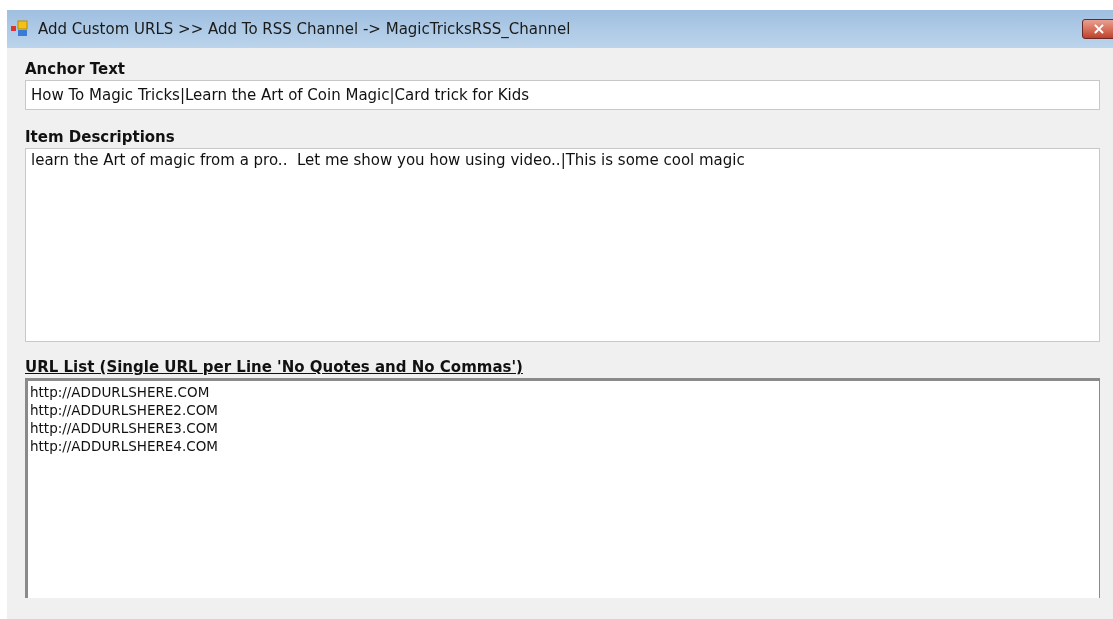 This screenshot has height=619, width=1113. What do you see at coordinates (562, 95) in the screenshot?
I see `anchor-text-field: How To Magic Tricks|Learn the Art of Coin Magic|Card trick for Kids` at bounding box center [562, 95].